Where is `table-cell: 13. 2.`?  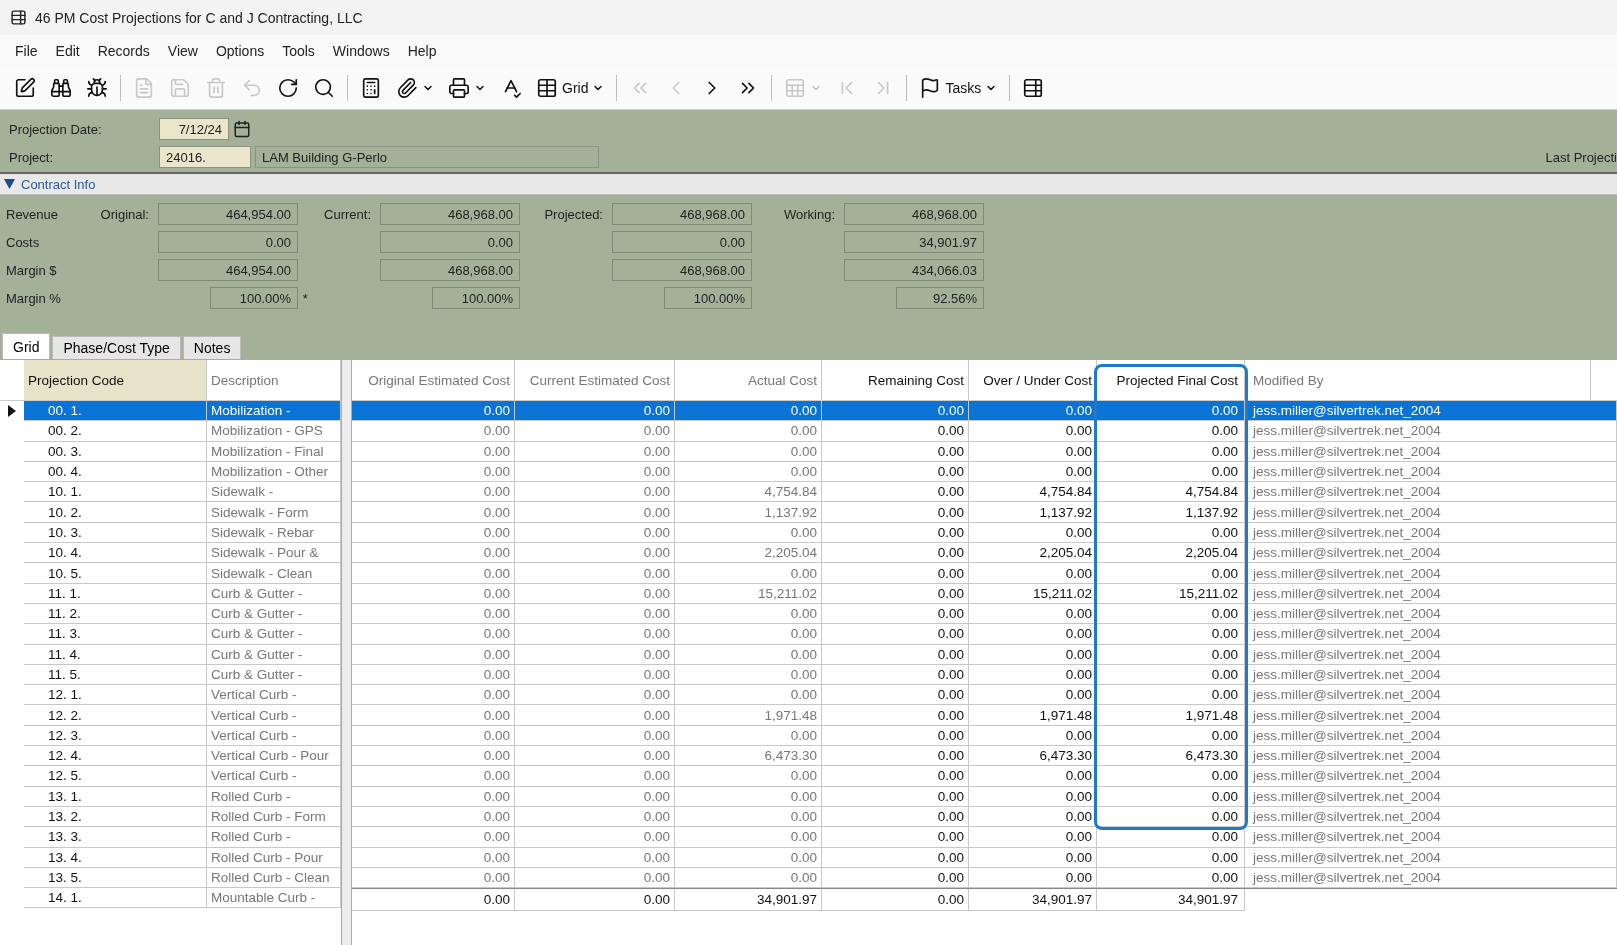
table-cell: 13. 2. is located at coordinates (115, 817).